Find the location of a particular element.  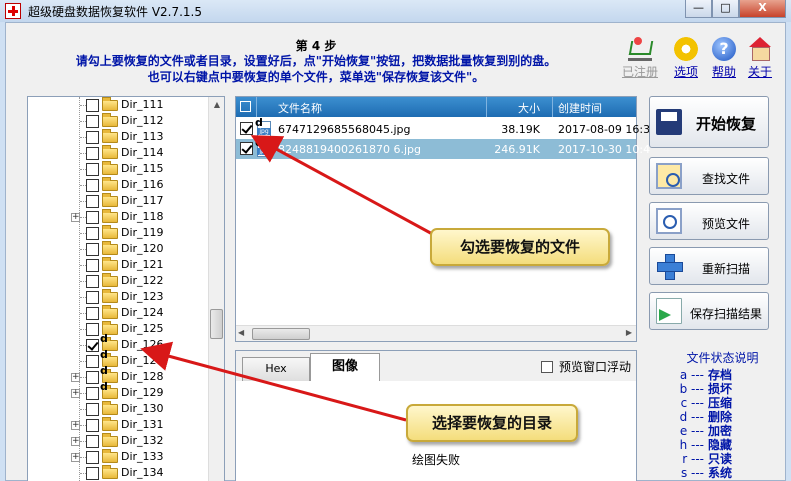

tree-item: Dir_121 is located at coordinates (118, 265).